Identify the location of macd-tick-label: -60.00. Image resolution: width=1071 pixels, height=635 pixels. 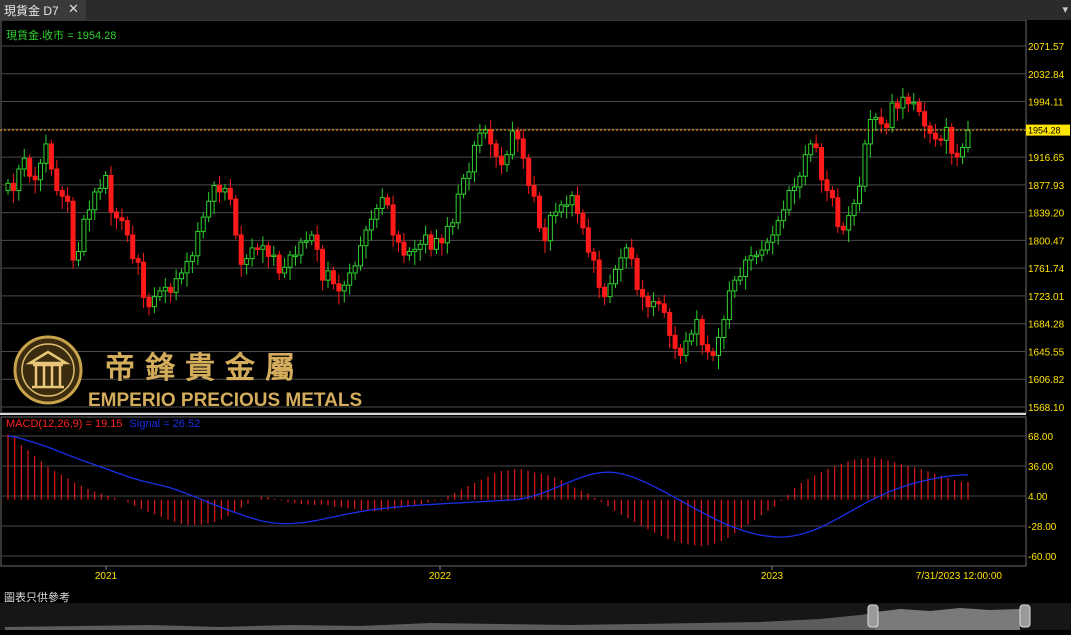
(1042, 557).